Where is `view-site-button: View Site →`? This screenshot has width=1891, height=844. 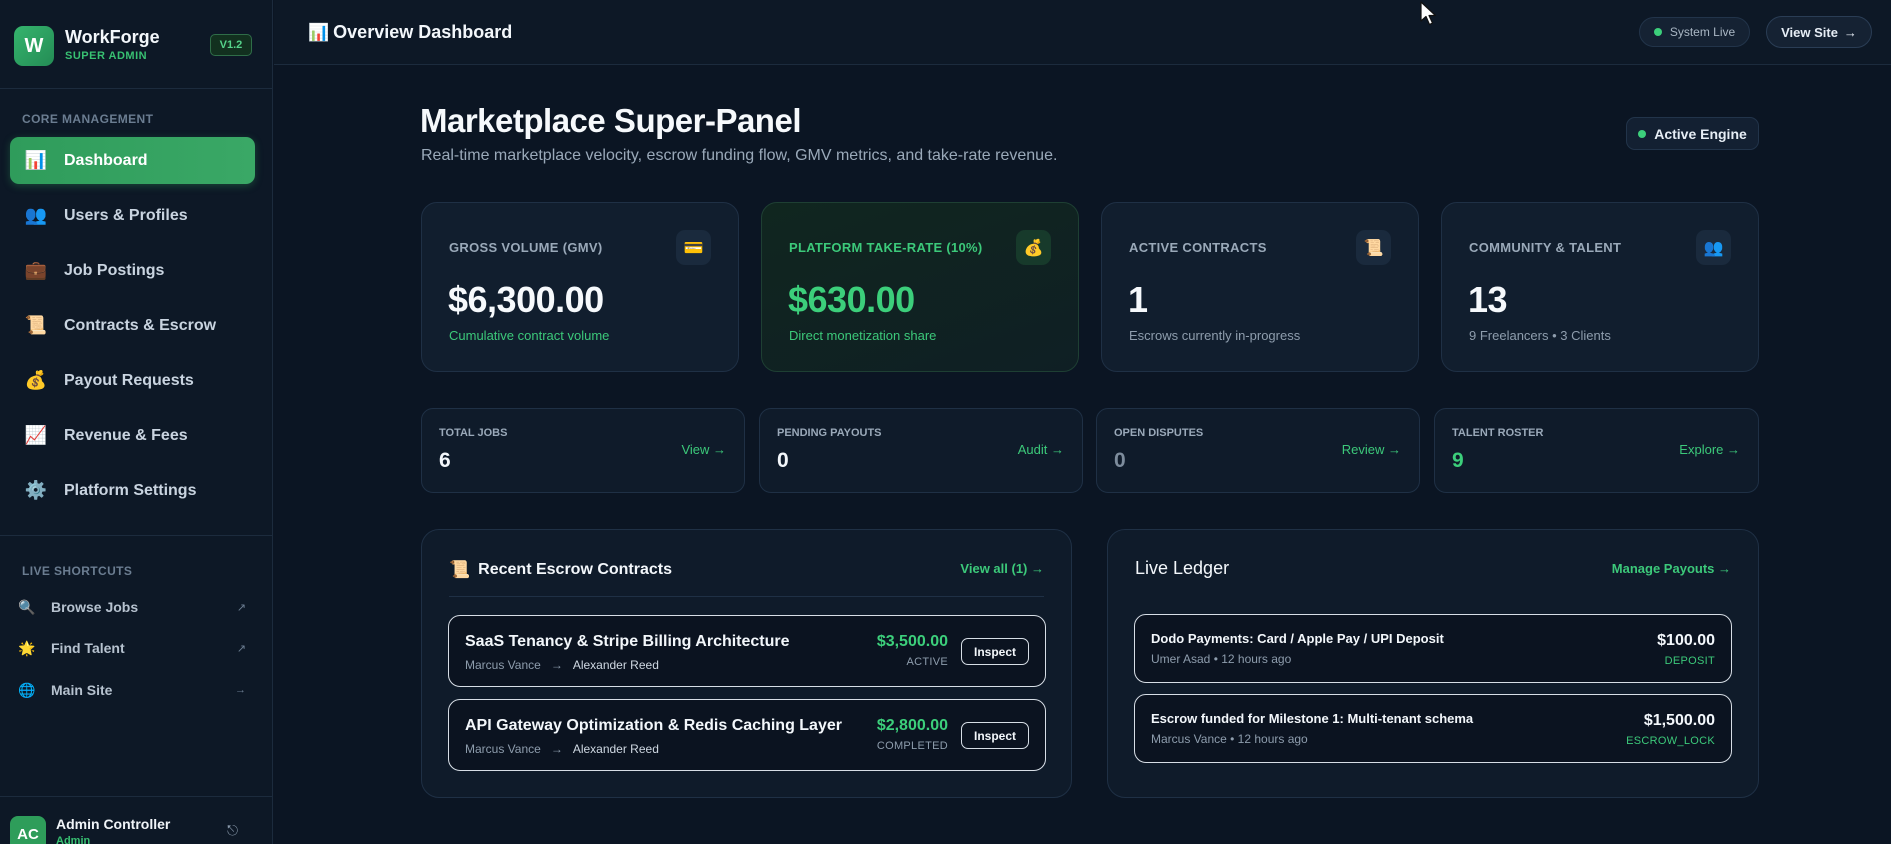
view-site-button: View Site → is located at coordinates (1819, 32).